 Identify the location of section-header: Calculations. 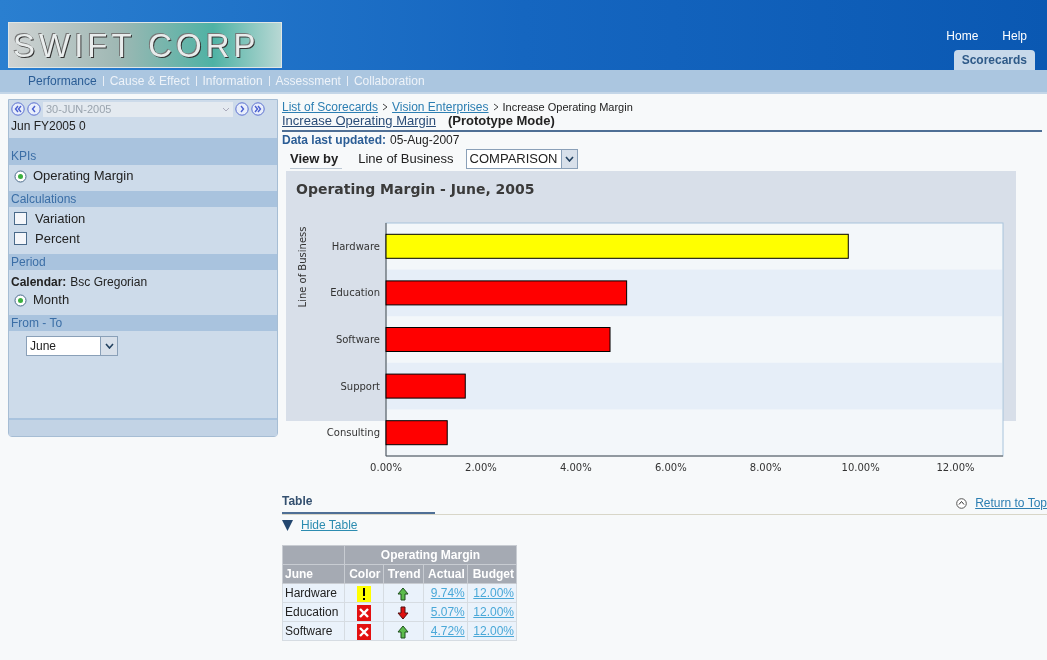
(143, 199).